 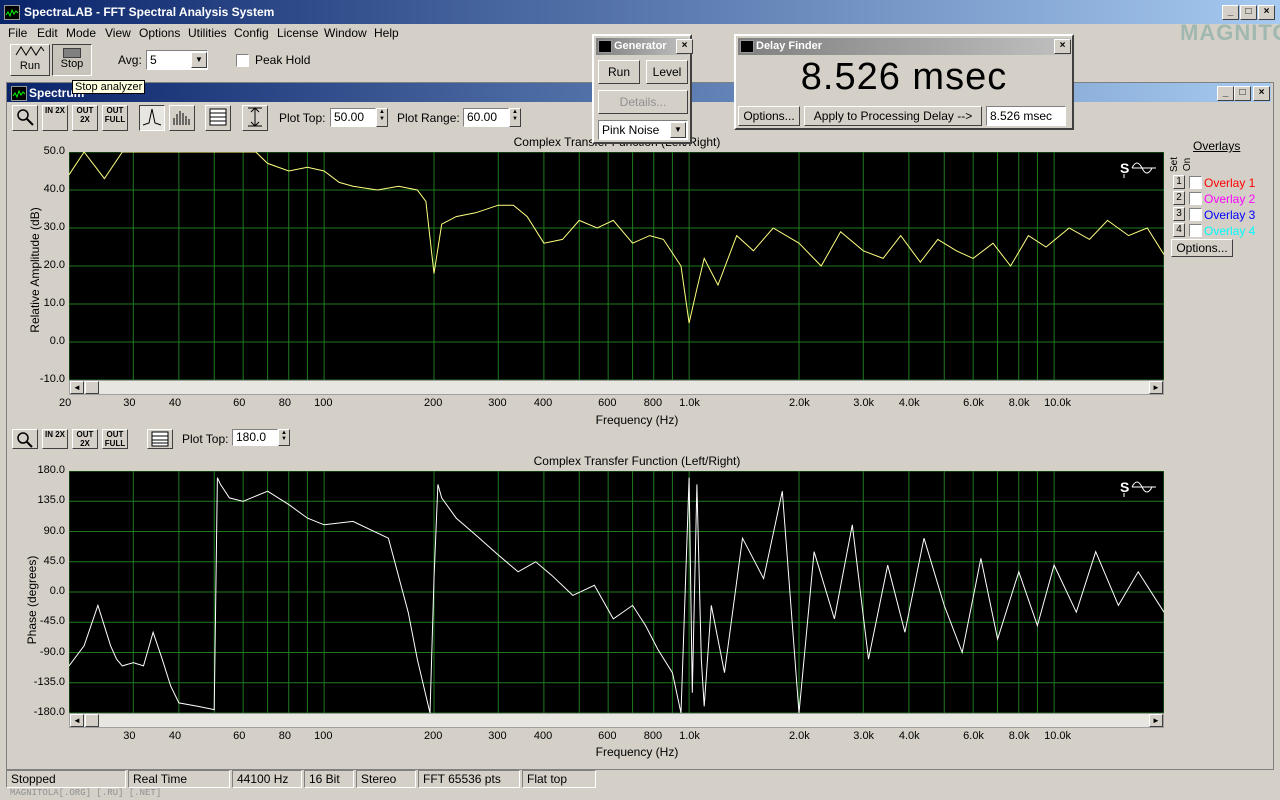 What do you see at coordinates (1242, 93) in the screenshot?
I see `spectrum-maximize-button: □` at bounding box center [1242, 93].